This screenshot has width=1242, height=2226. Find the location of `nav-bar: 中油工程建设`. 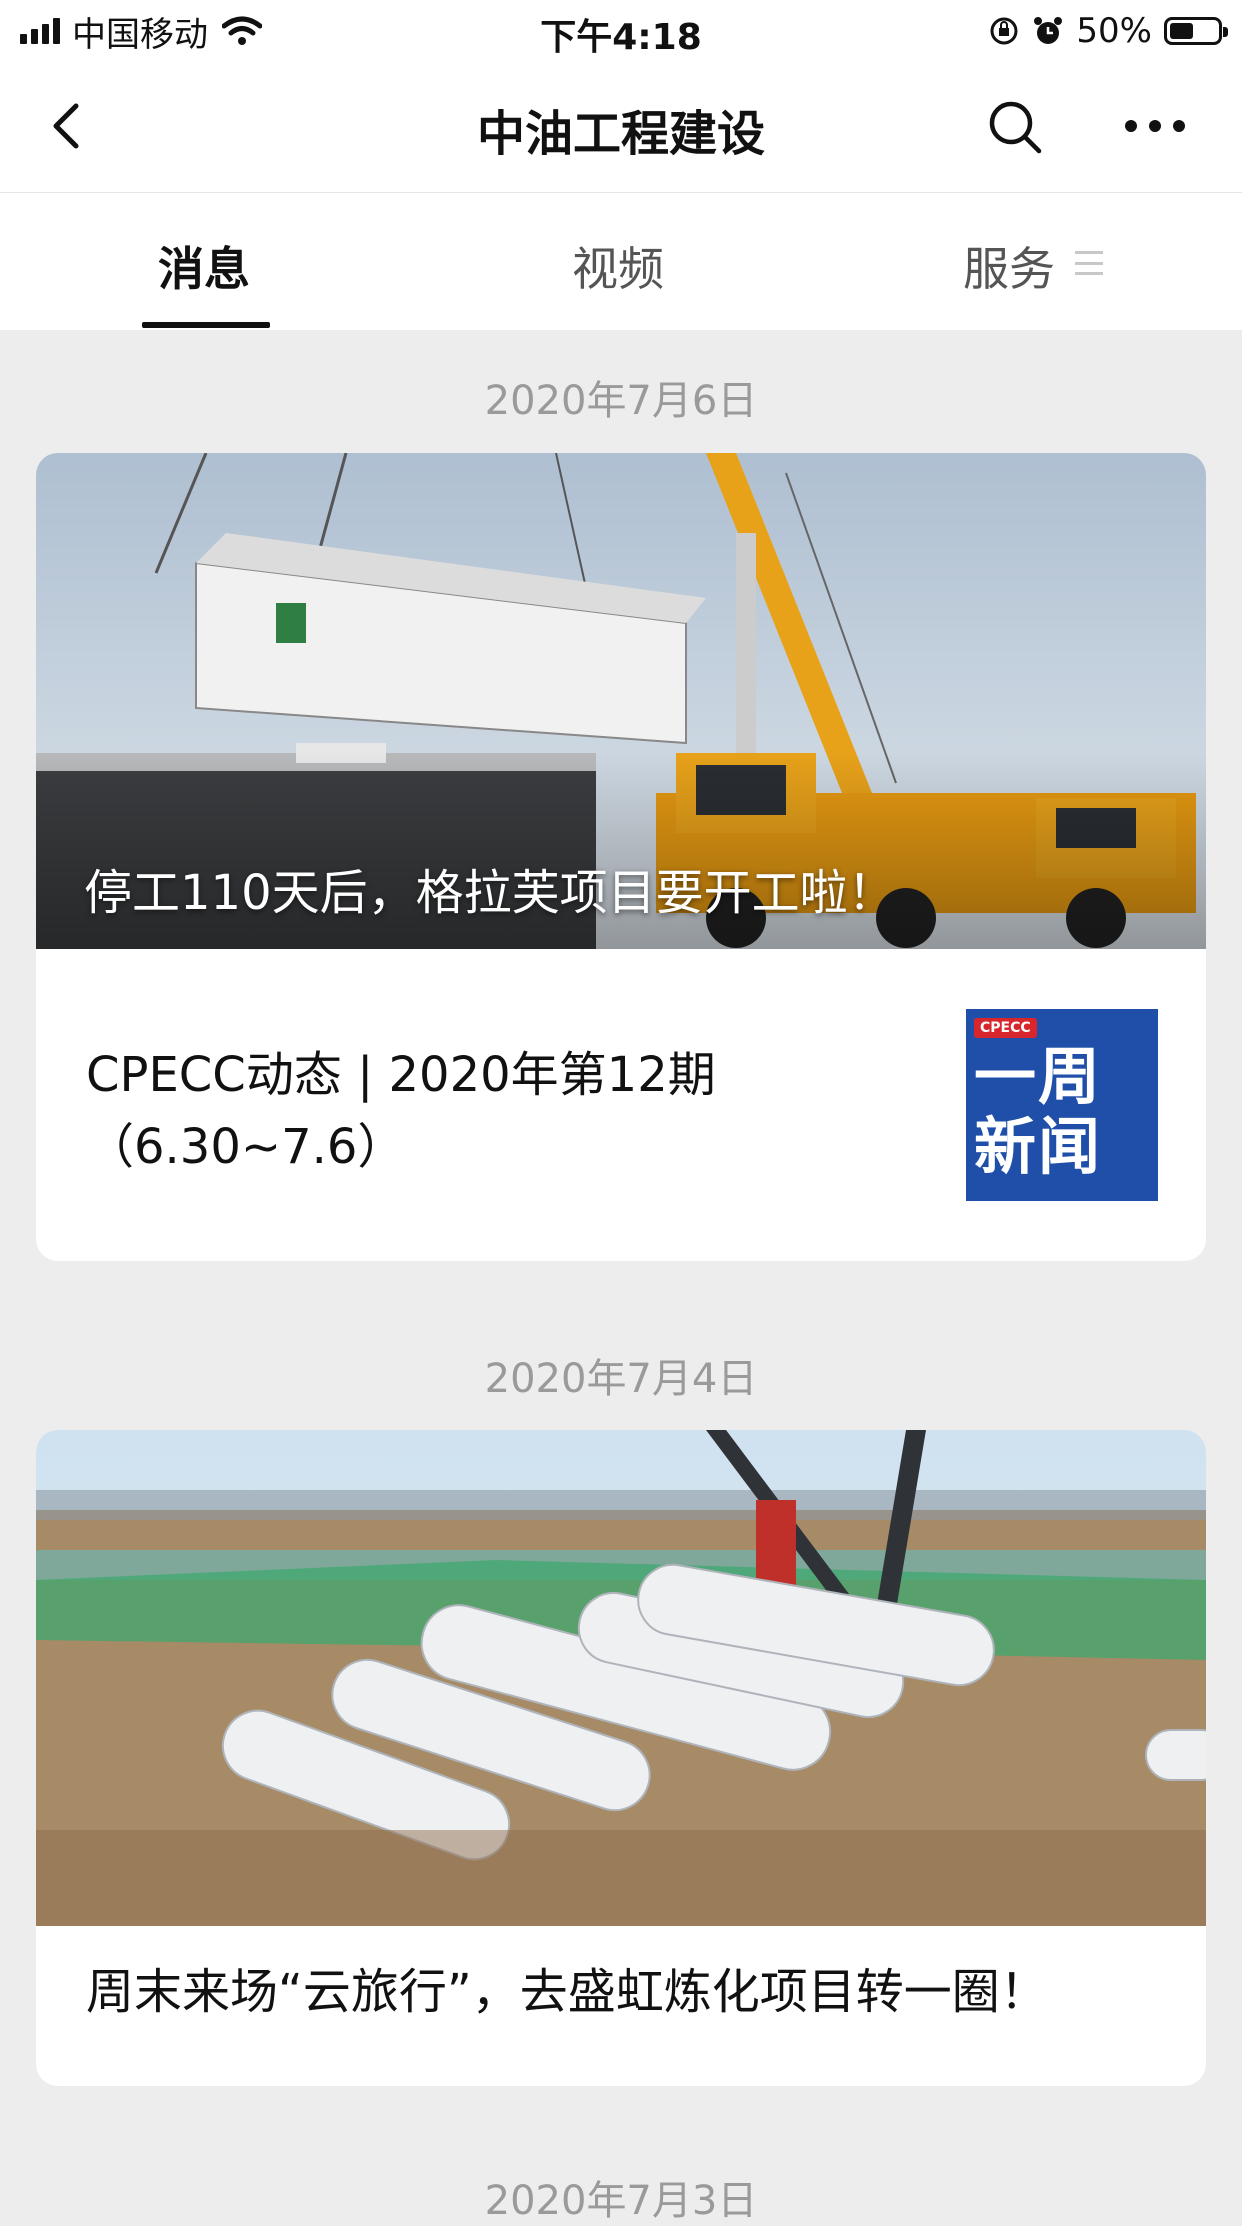

nav-bar: 中油工程建设 is located at coordinates (621, 127).